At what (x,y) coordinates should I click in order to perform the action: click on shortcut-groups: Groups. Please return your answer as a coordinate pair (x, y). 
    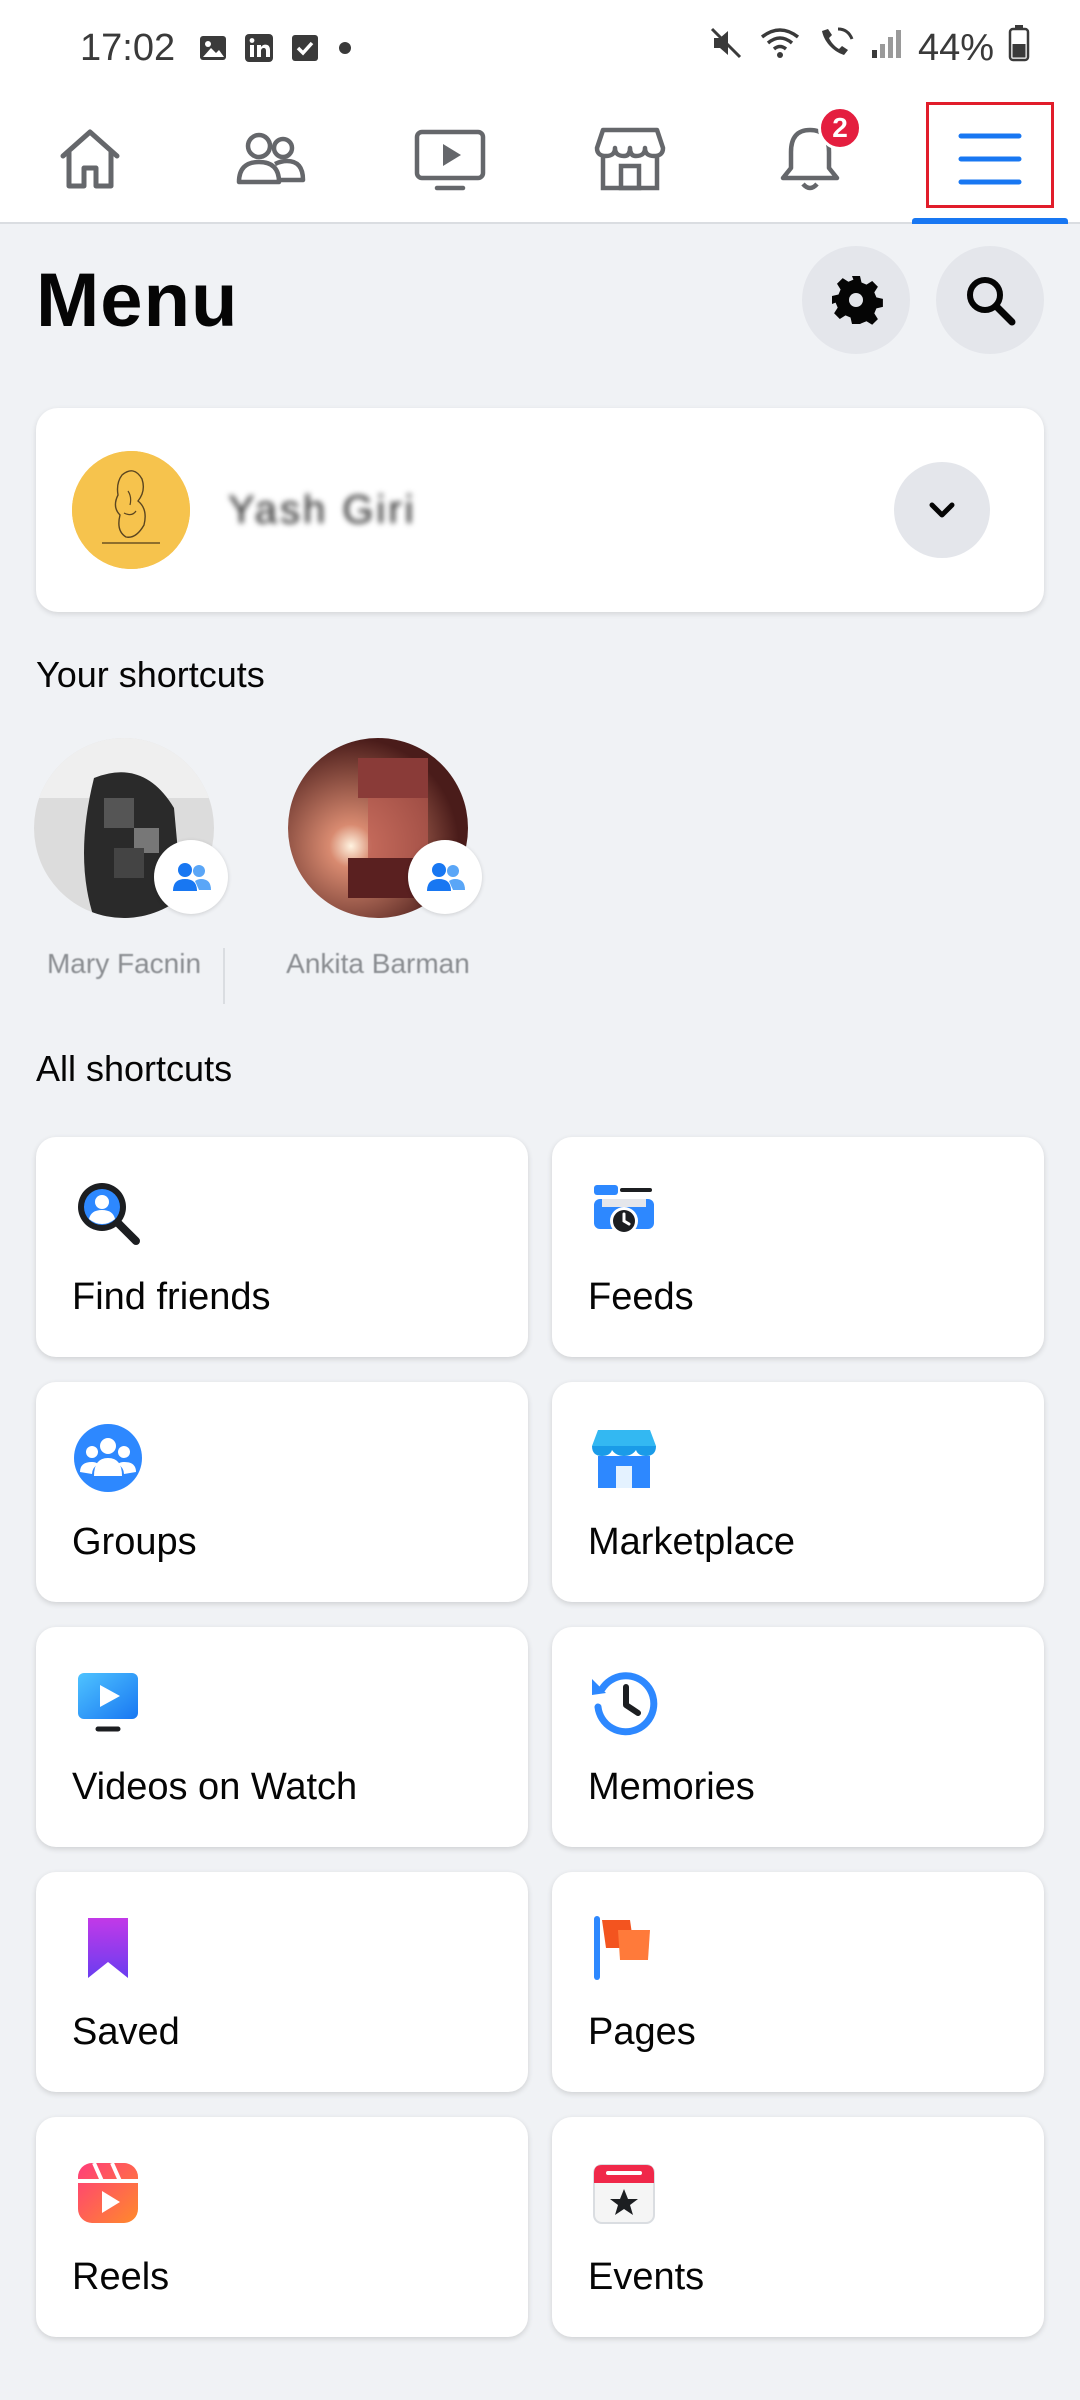
    Looking at the image, I should click on (282, 1492).